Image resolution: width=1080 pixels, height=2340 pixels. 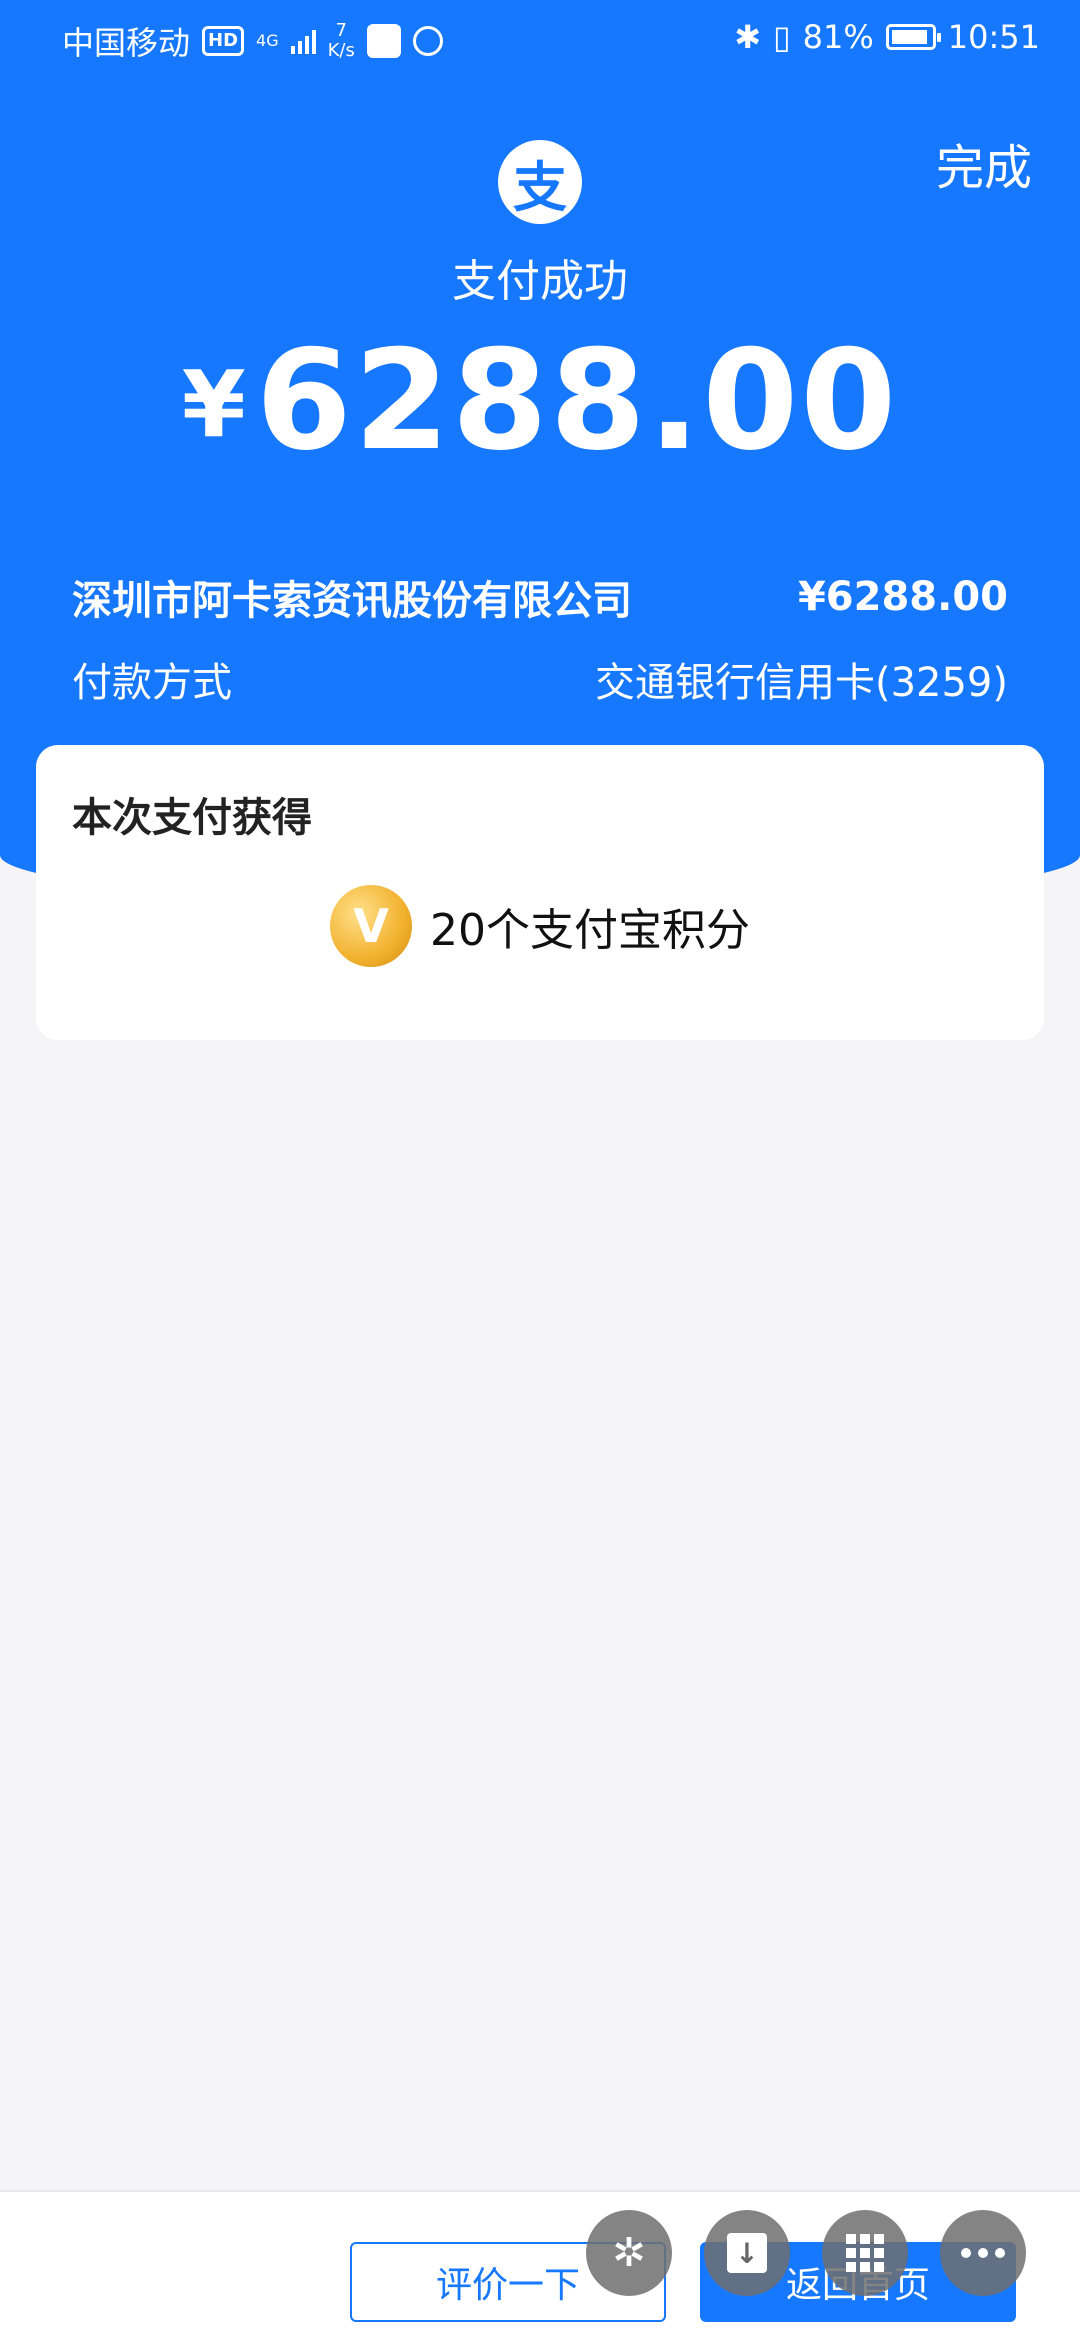 What do you see at coordinates (540, 182) in the screenshot?
I see `alipay-logo-icon: 支` at bounding box center [540, 182].